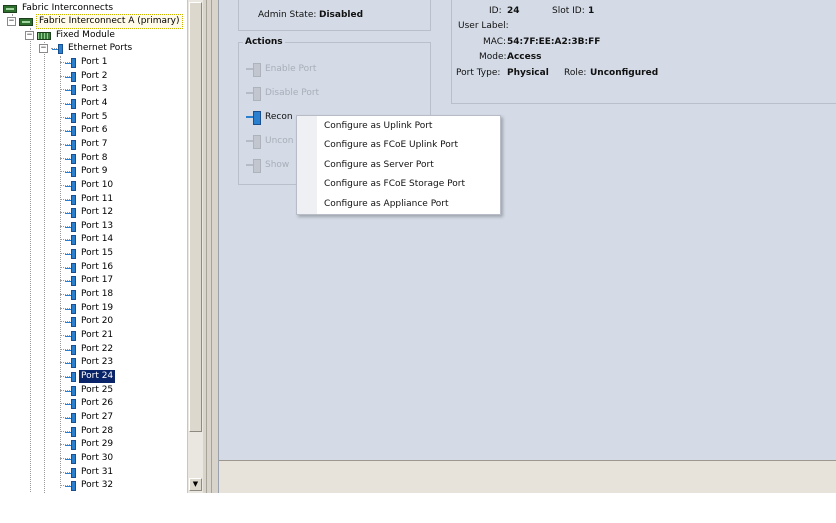  I want to click on tree-node-fabric-interconnect-a: − Fabric Interconnect A (primary), so click(95, 21).